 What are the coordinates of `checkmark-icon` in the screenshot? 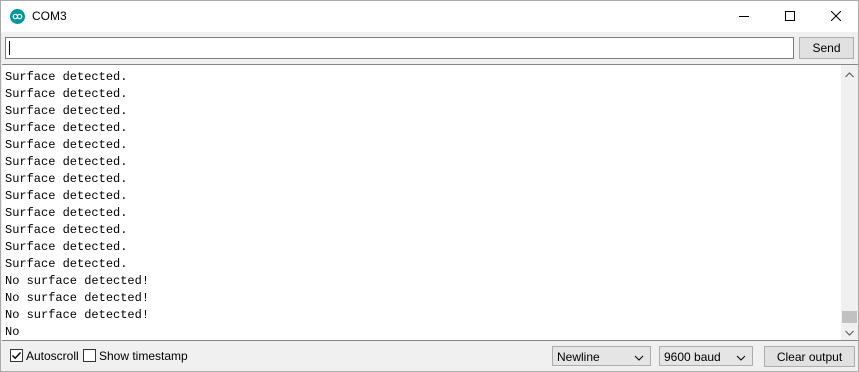 It's located at (17, 356).